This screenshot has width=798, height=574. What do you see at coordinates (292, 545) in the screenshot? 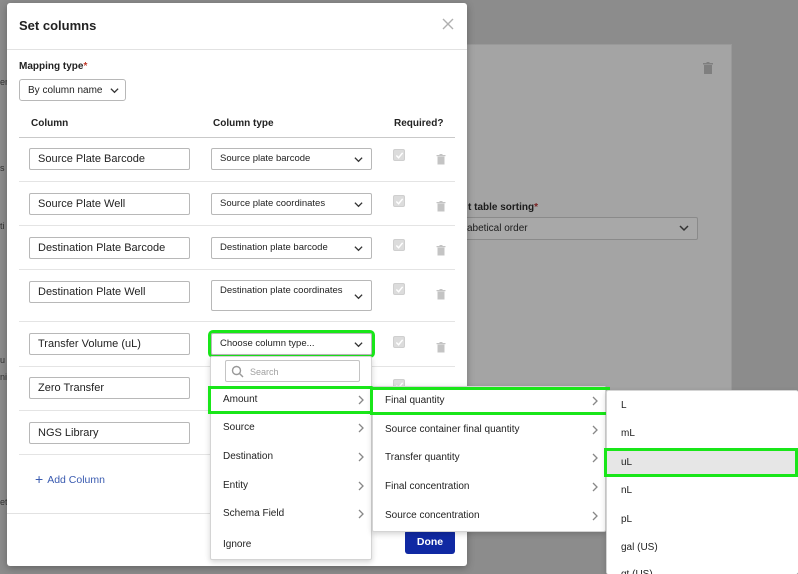
I see `menu-item-ignore: Ignore` at bounding box center [292, 545].